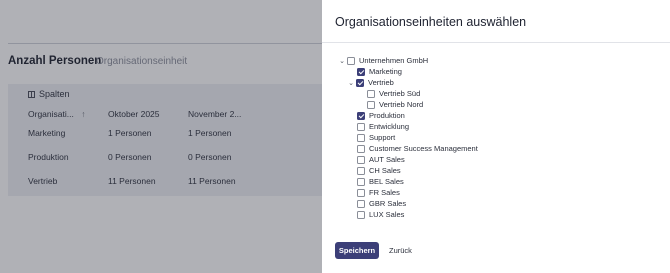  Describe the element at coordinates (383, 126) in the screenshot. I see `tree-item-entwicklung: Entwicklung` at that location.